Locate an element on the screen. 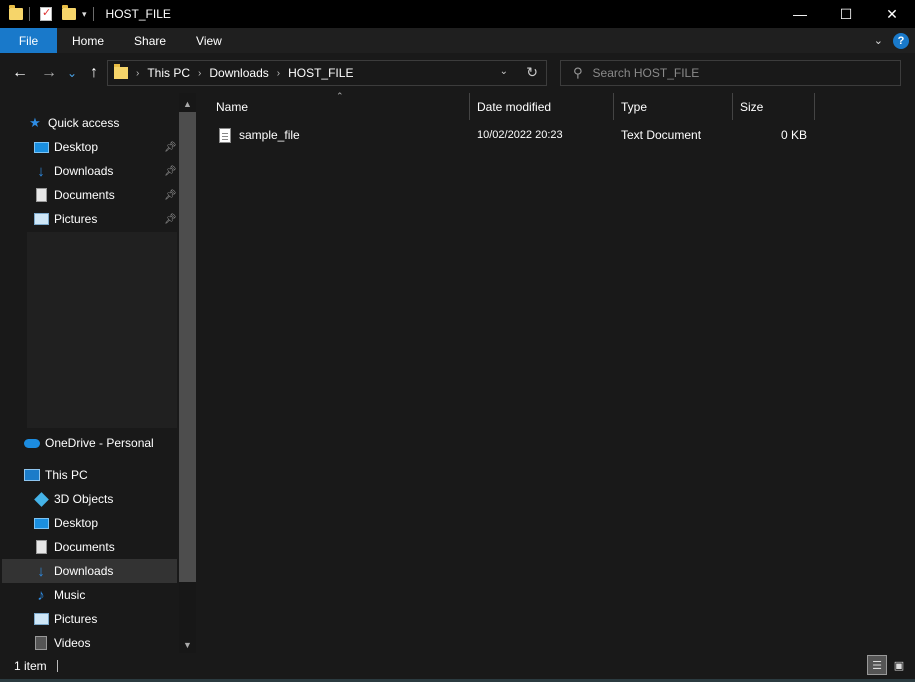  up-button: ↑ is located at coordinates (94, 73).